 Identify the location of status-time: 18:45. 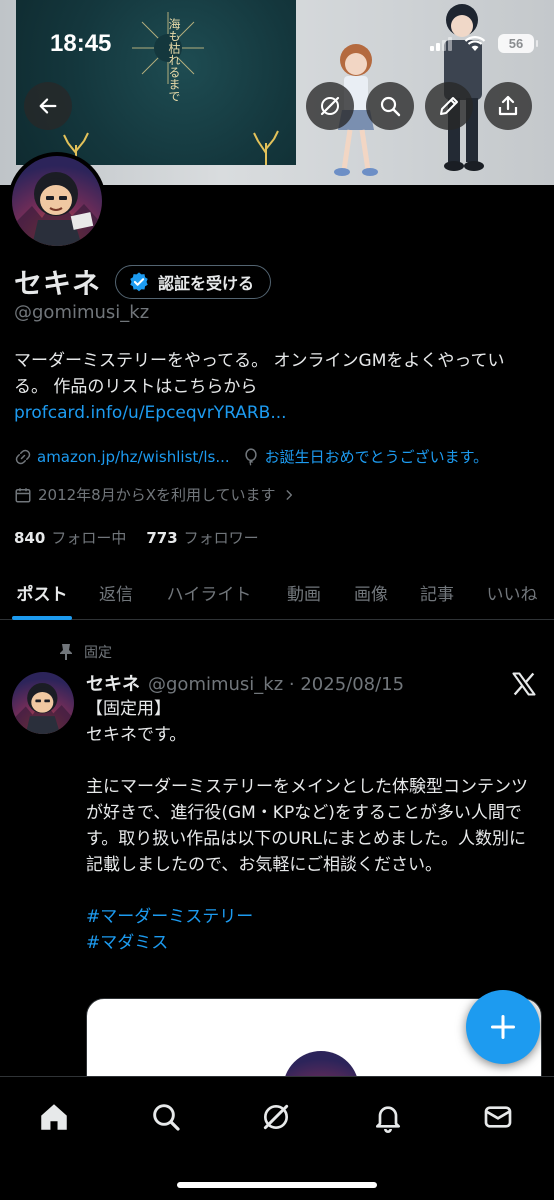
(81, 43).